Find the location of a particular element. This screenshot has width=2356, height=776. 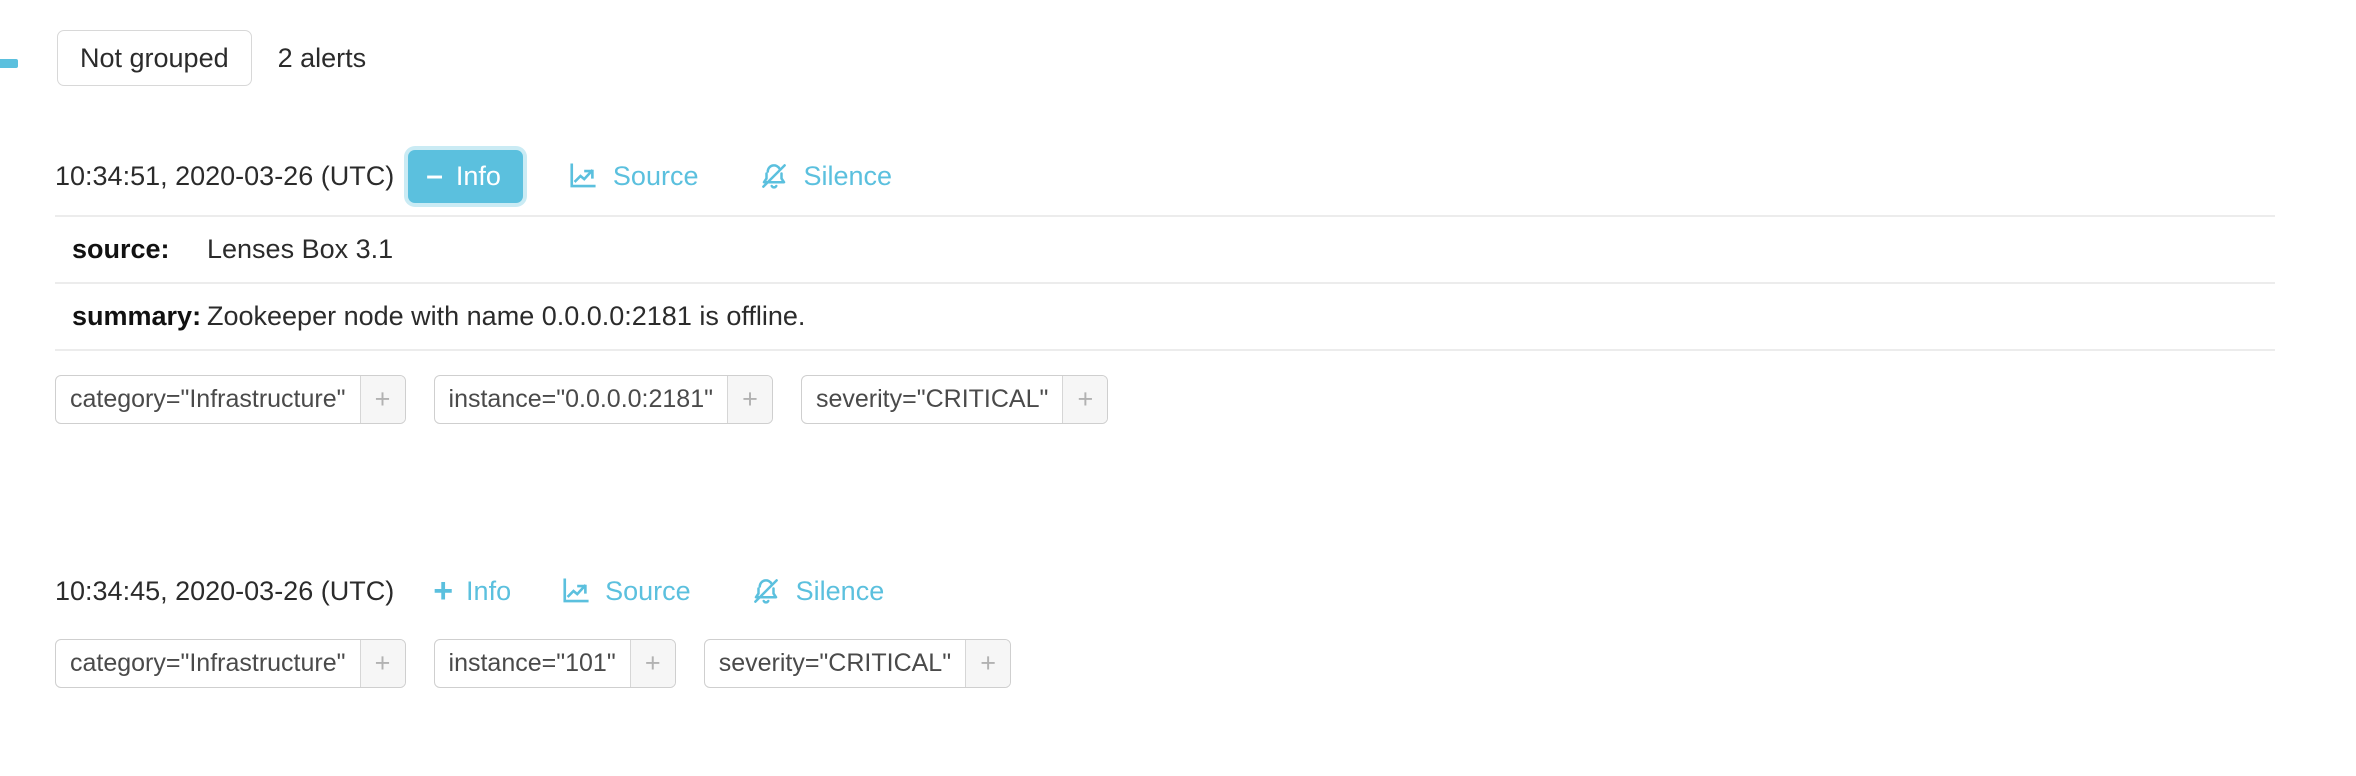

label-chip: instance="0.0.0.0:2181" + is located at coordinates (603, 399).